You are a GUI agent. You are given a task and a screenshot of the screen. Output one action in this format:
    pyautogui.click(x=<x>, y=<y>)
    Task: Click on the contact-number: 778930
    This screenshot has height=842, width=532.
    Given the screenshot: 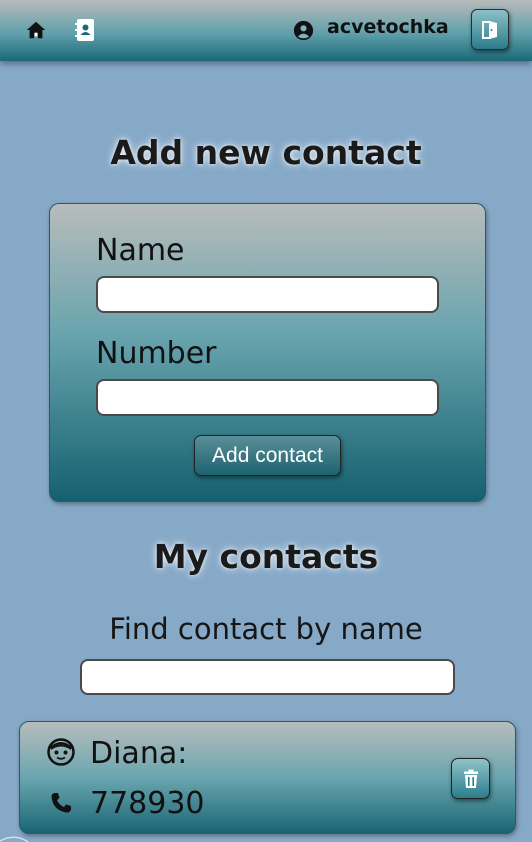 What is the action you would take?
    pyautogui.click(x=147, y=803)
    